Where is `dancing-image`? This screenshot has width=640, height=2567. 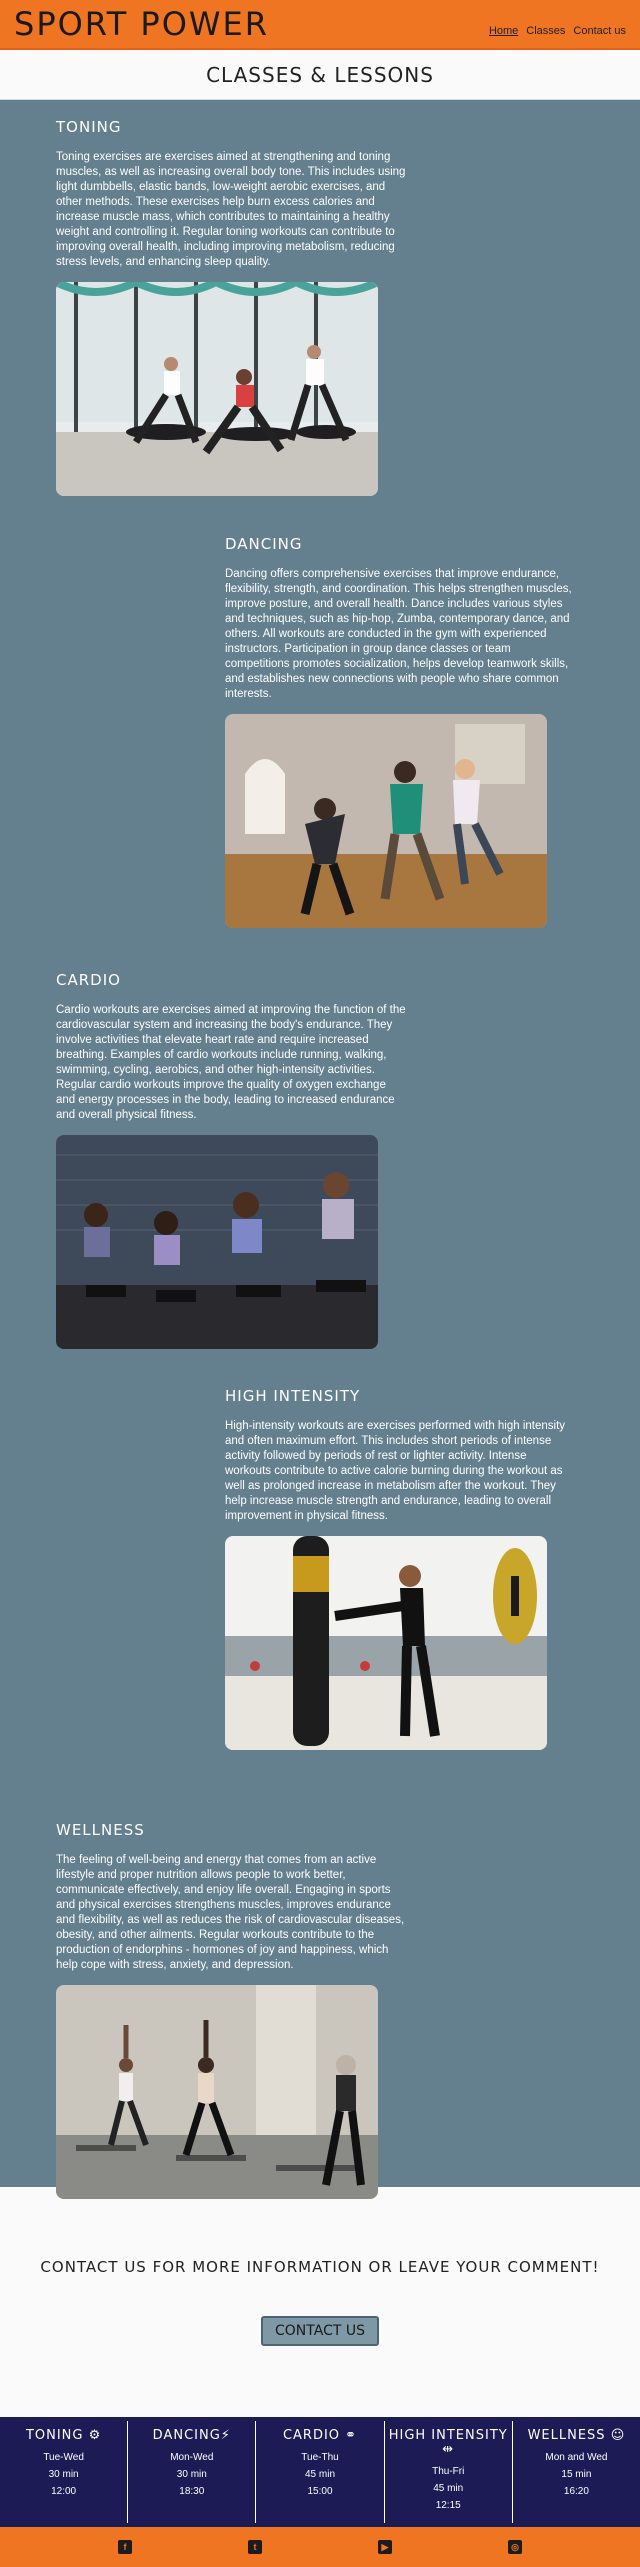
dancing-image is located at coordinates (386, 821).